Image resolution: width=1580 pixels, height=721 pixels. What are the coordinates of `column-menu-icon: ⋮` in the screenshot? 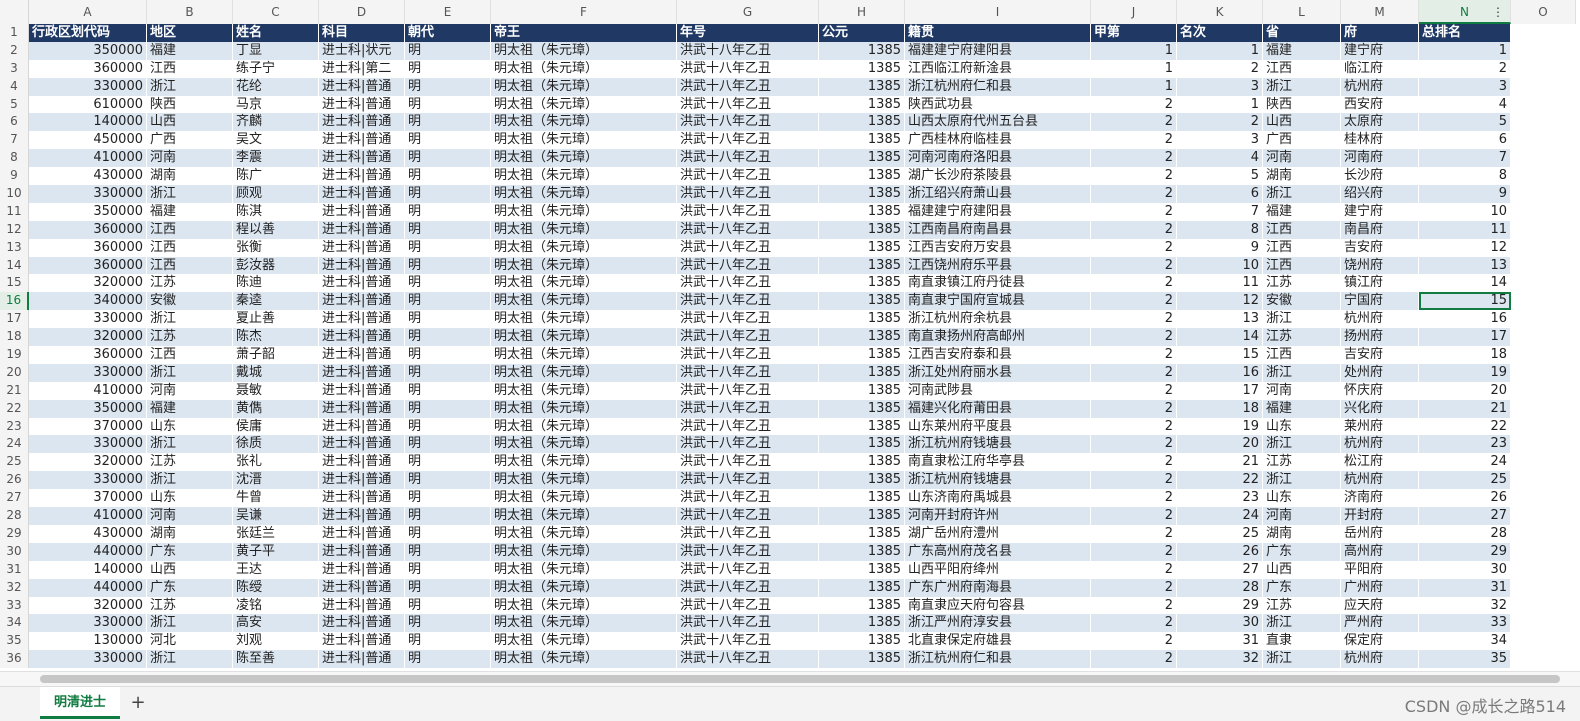 It's located at (1498, 12).